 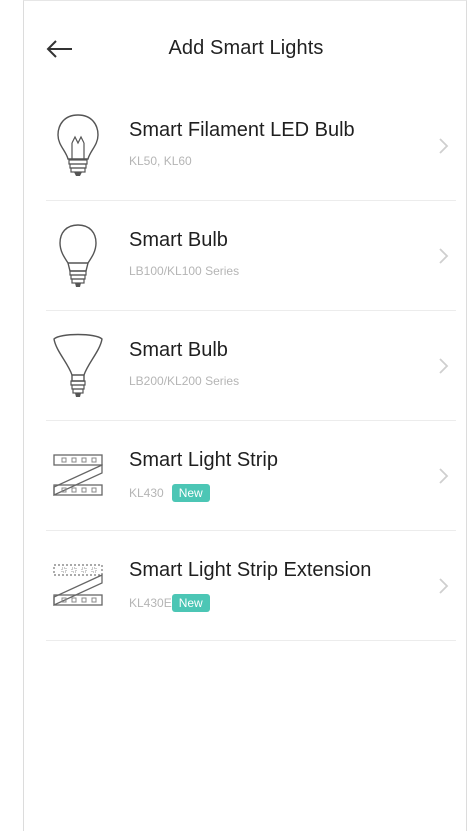 What do you see at coordinates (78, 255) in the screenshot?
I see `a19-bulb-icon` at bounding box center [78, 255].